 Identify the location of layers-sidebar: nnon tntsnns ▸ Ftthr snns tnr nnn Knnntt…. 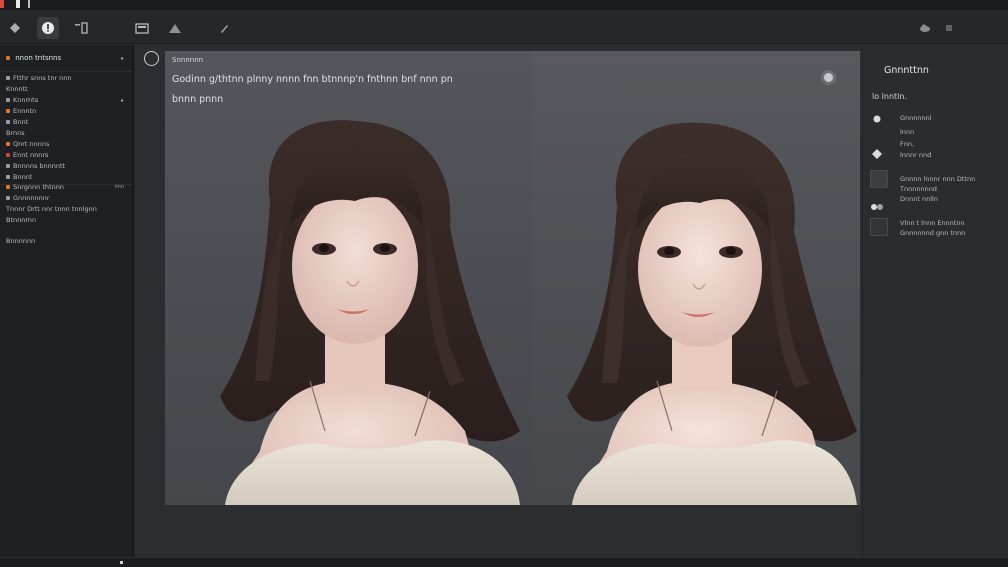
(67, 301).